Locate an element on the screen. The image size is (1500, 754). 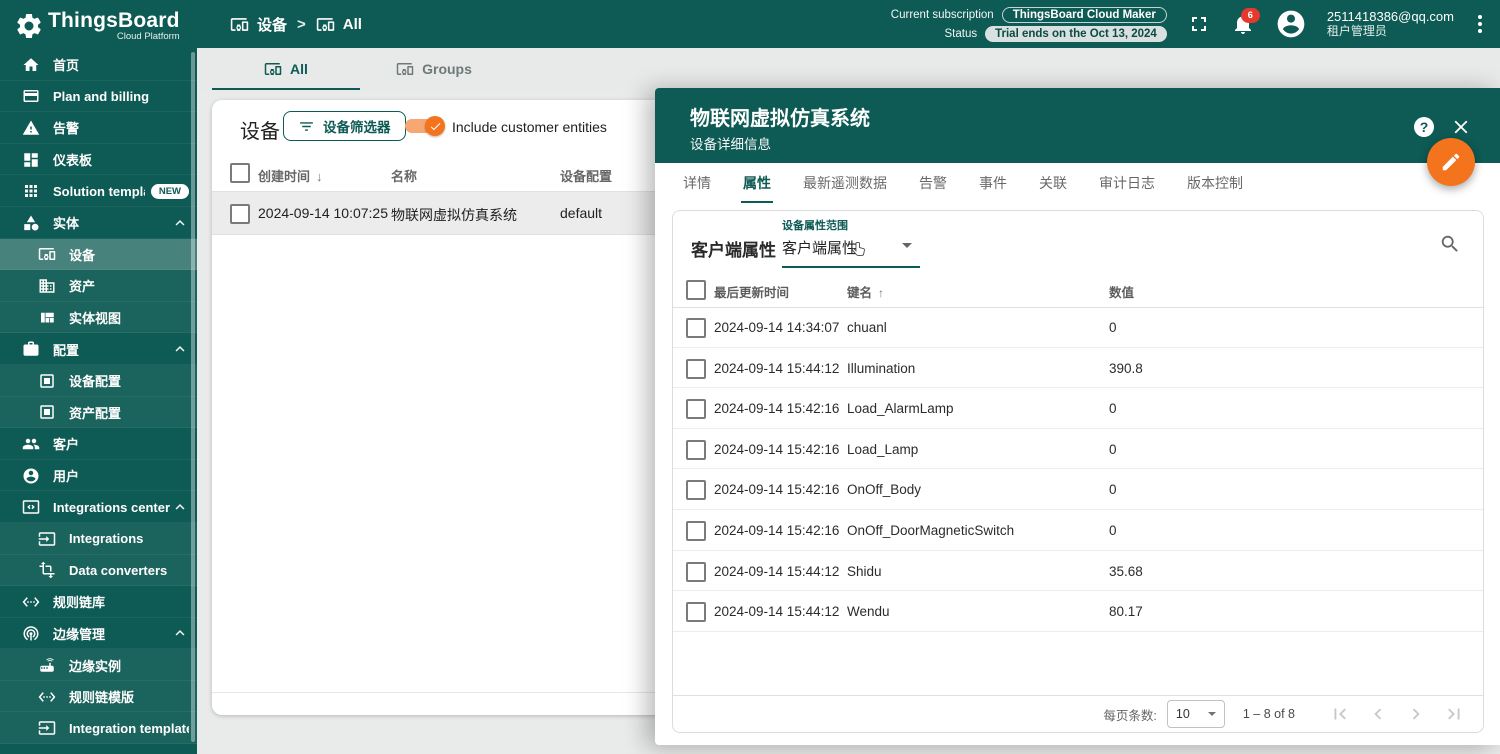
breadcrumb-root: 设备 is located at coordinates (272, 24).